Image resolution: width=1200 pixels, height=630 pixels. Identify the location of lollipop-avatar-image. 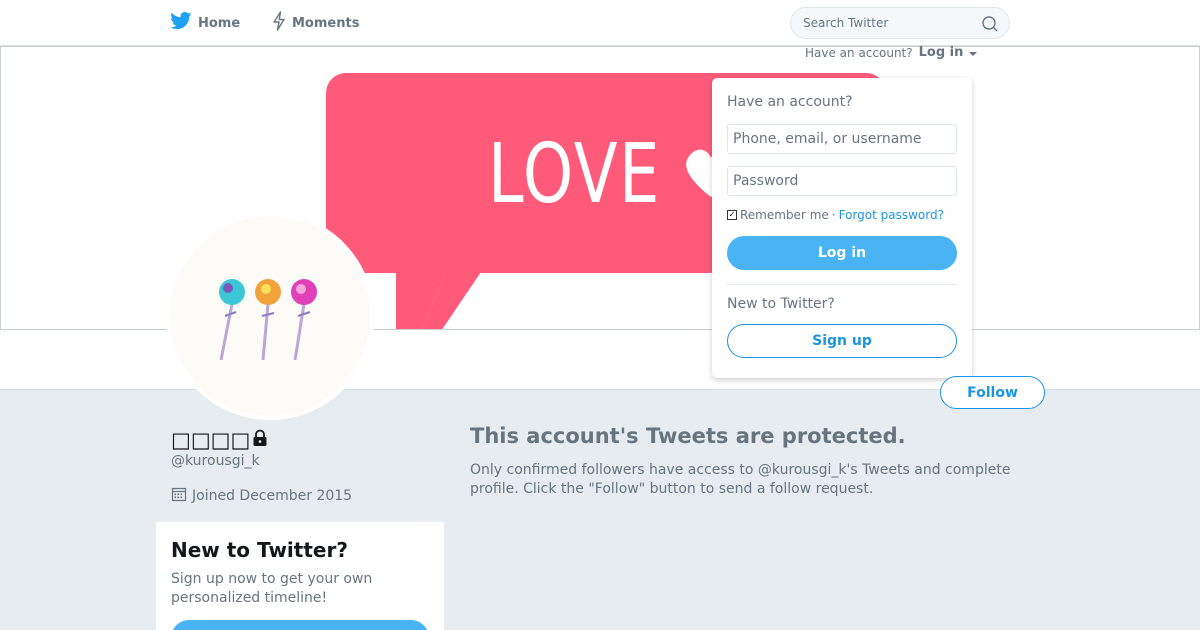
(268, 320).